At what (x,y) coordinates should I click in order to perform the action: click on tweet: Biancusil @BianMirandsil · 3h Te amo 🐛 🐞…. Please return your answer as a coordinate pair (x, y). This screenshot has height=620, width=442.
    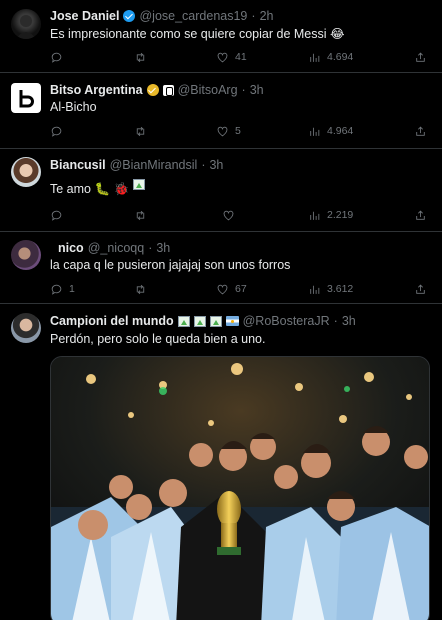
    Looking at the image, I should click on (221, 190).